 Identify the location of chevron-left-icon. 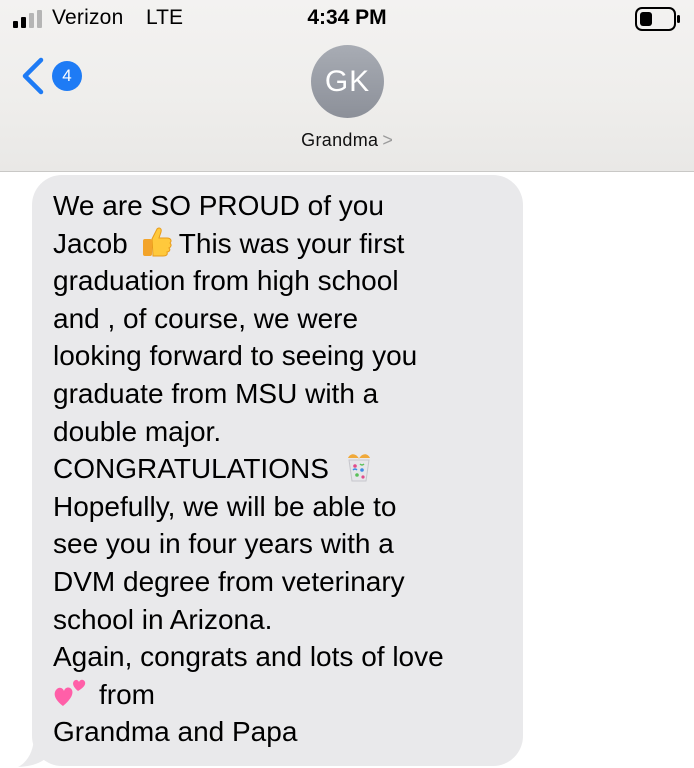
(33, 76).